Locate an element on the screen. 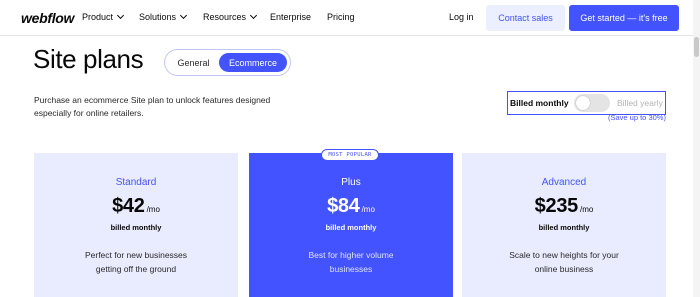 This screenshot has height=297, width=700. plan-price: $42 is located at coordinates (128, 206).